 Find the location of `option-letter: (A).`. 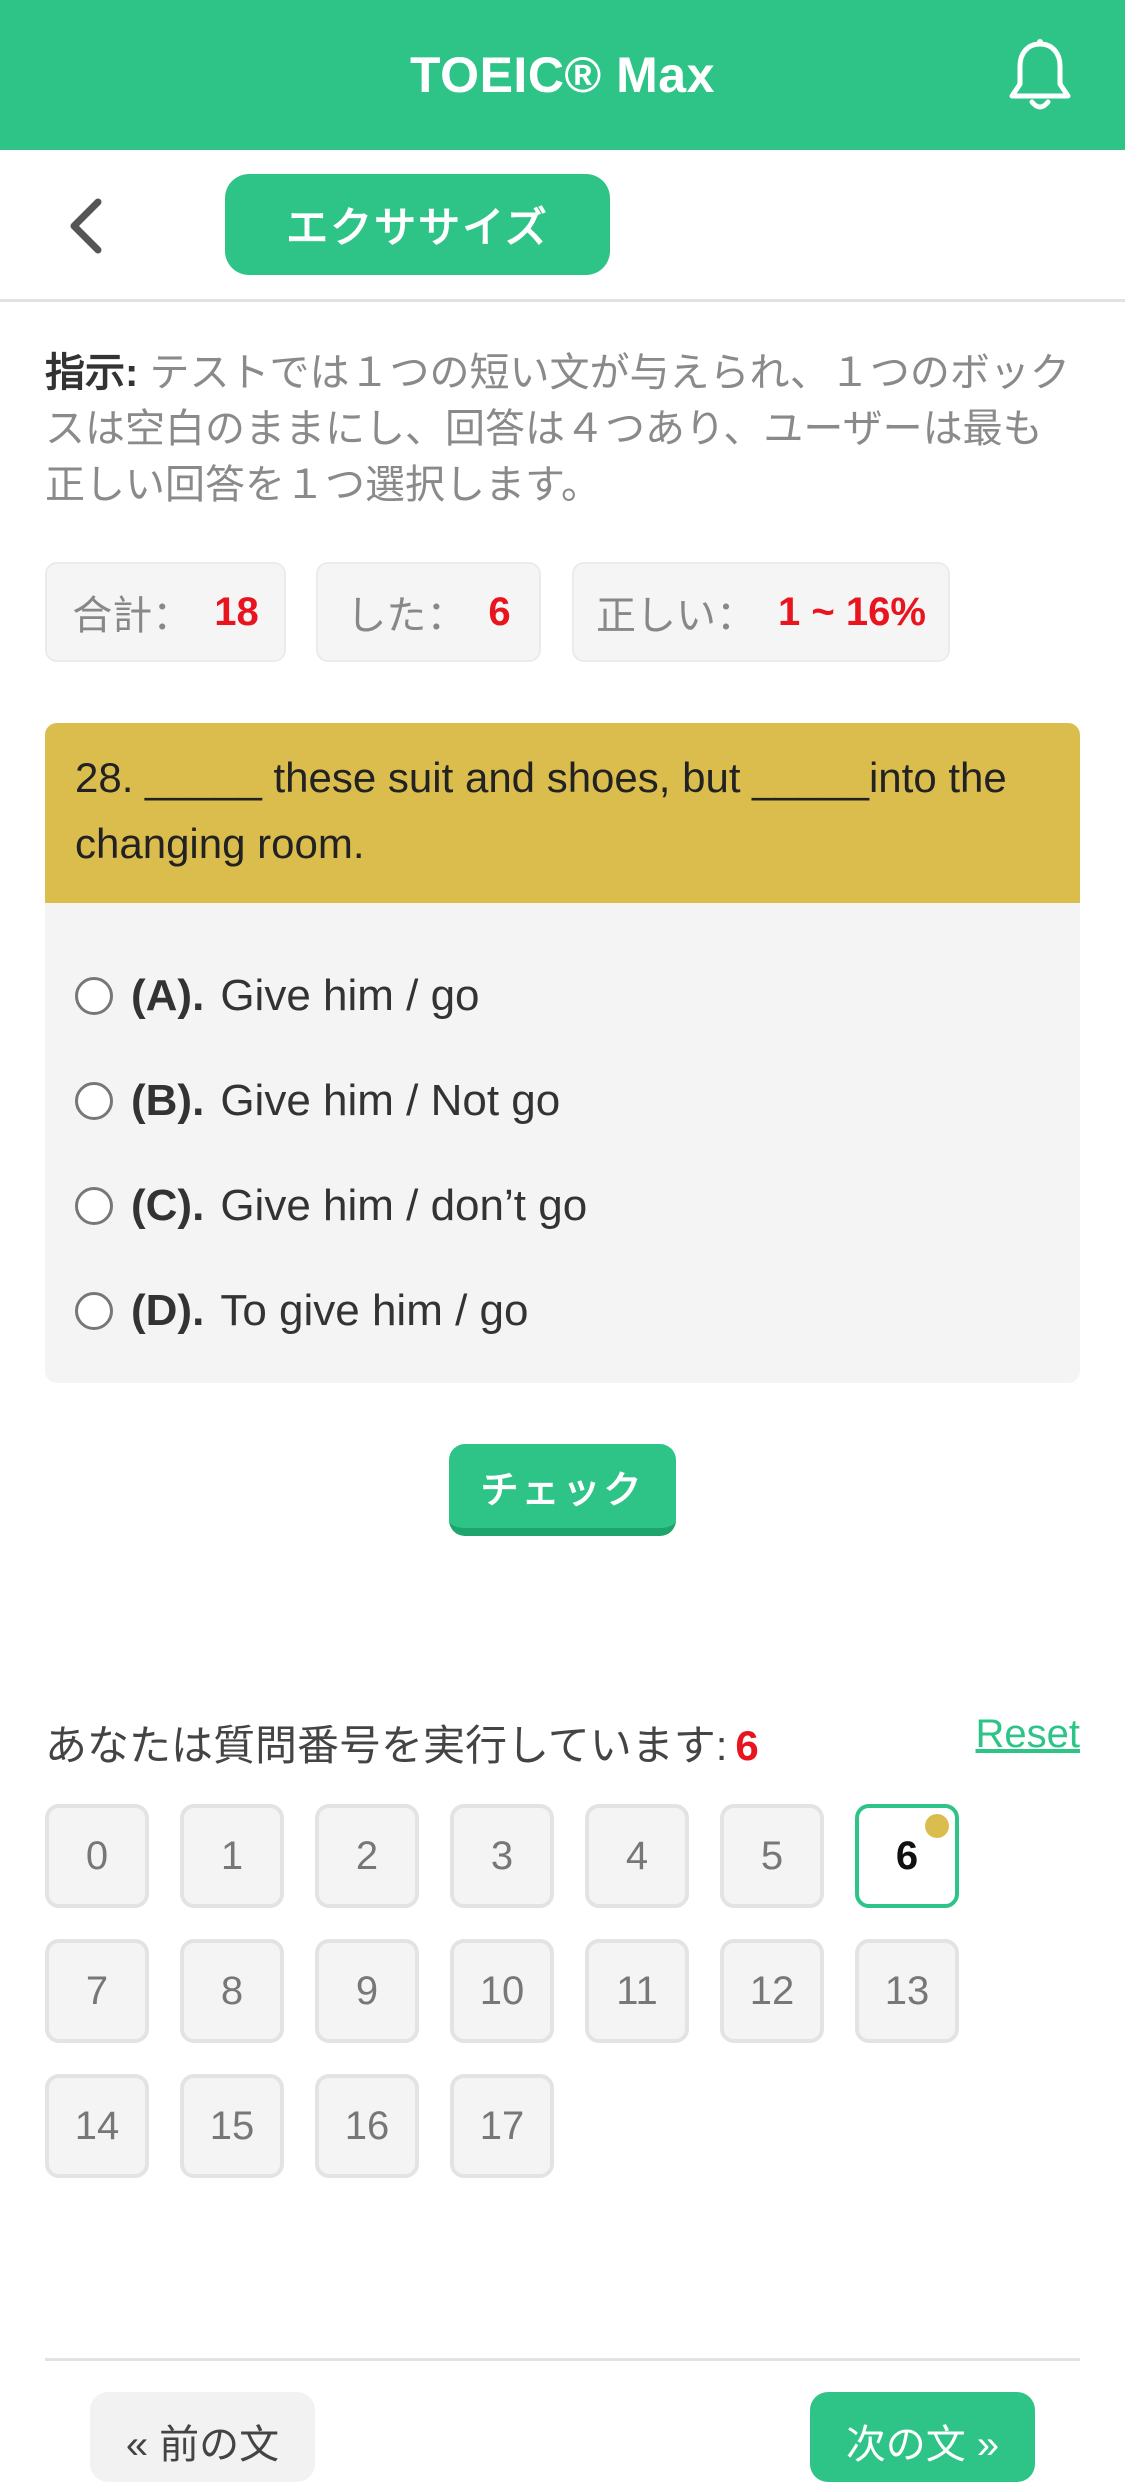

option-letter: (A). is located at coordinates (168, 995).